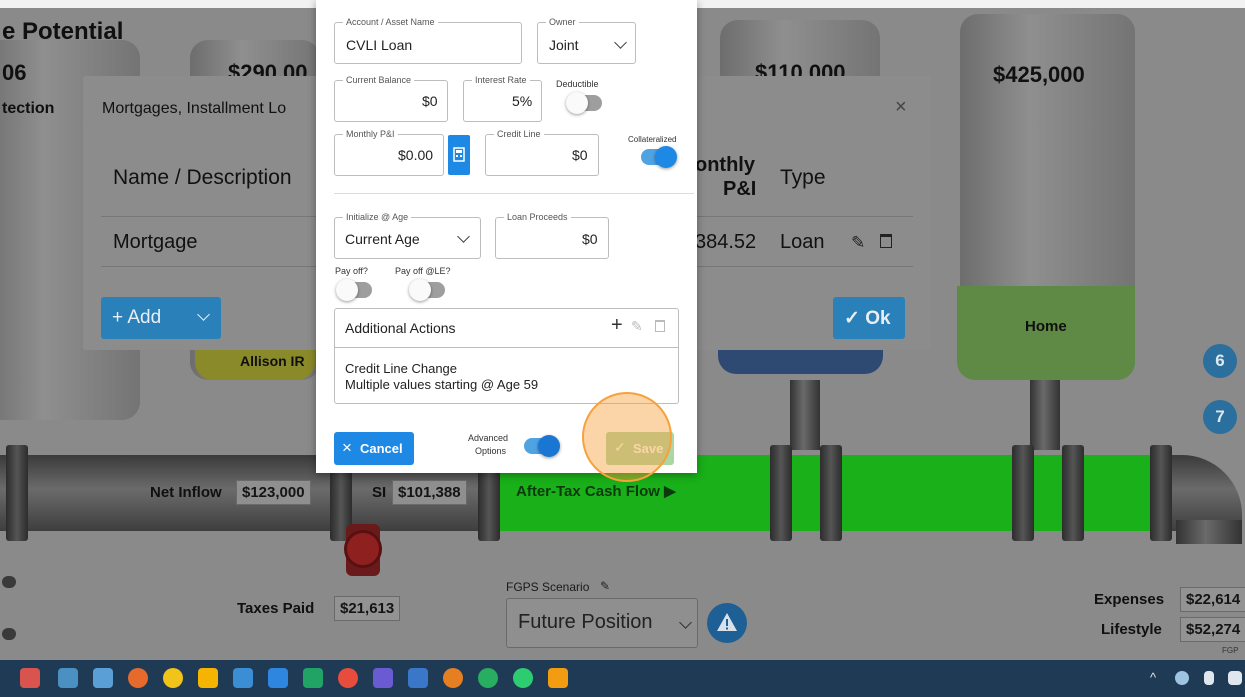 This screenshot has width=1245, height=697. I want to click on monthly-pi-legend: Monthly P&I, so click(370, 134).